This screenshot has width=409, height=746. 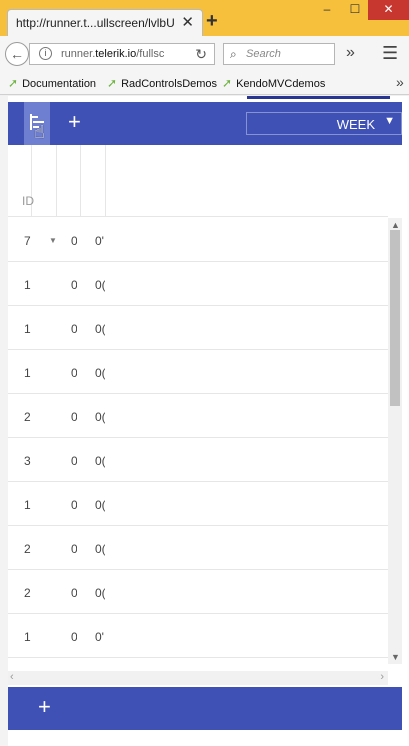 I want to click on horizontal-scrollbar: ‹ ›, so click(x=198, y=678).